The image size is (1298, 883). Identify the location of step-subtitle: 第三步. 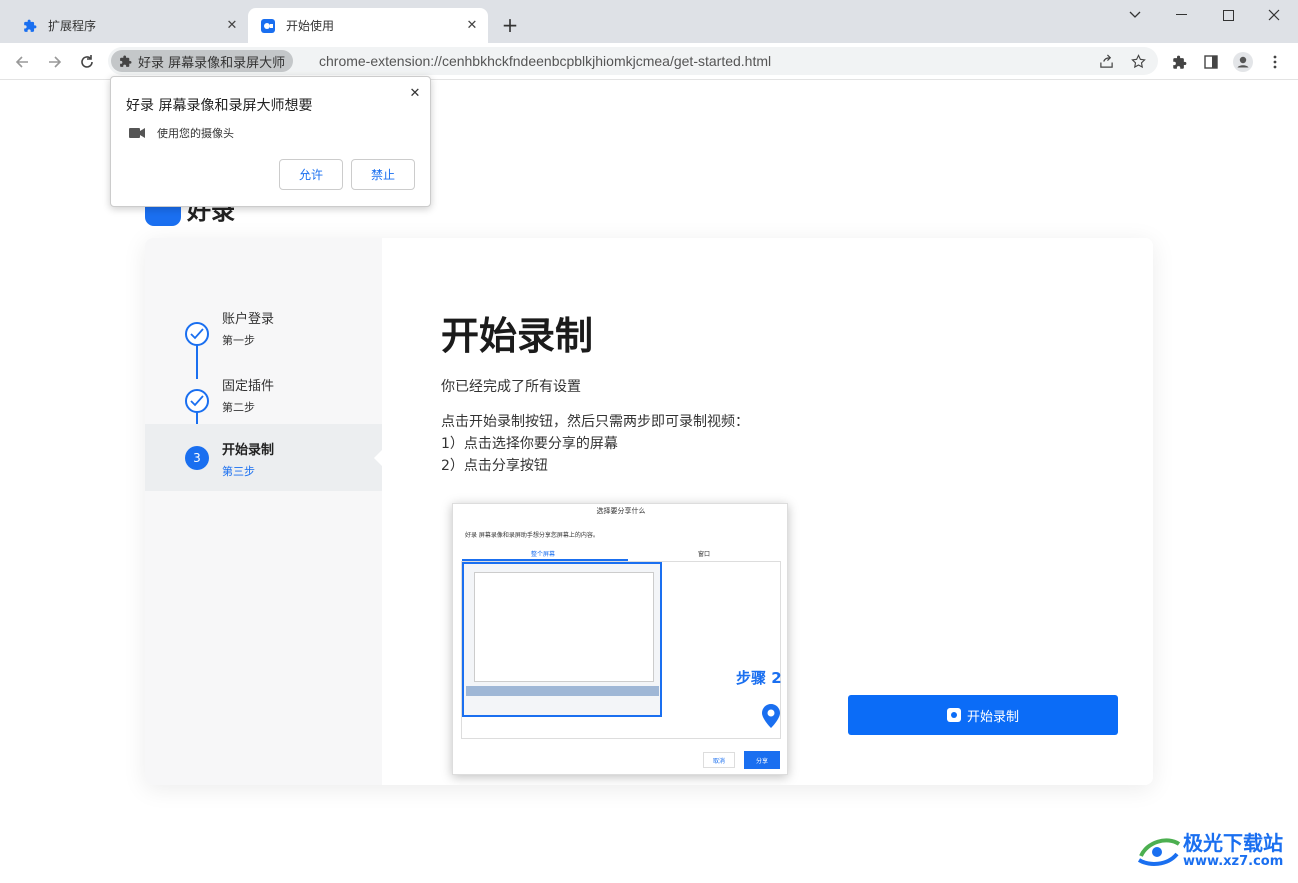
(238, 471).